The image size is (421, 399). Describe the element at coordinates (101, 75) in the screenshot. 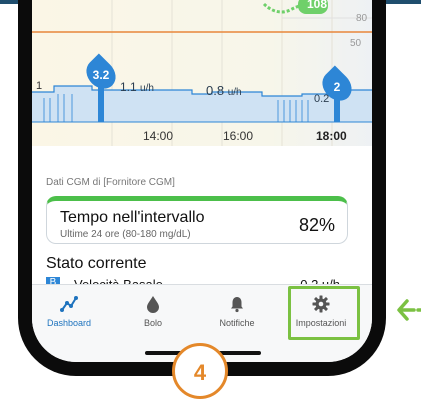

I see `bolus-marker-value: 3.2` at that location.